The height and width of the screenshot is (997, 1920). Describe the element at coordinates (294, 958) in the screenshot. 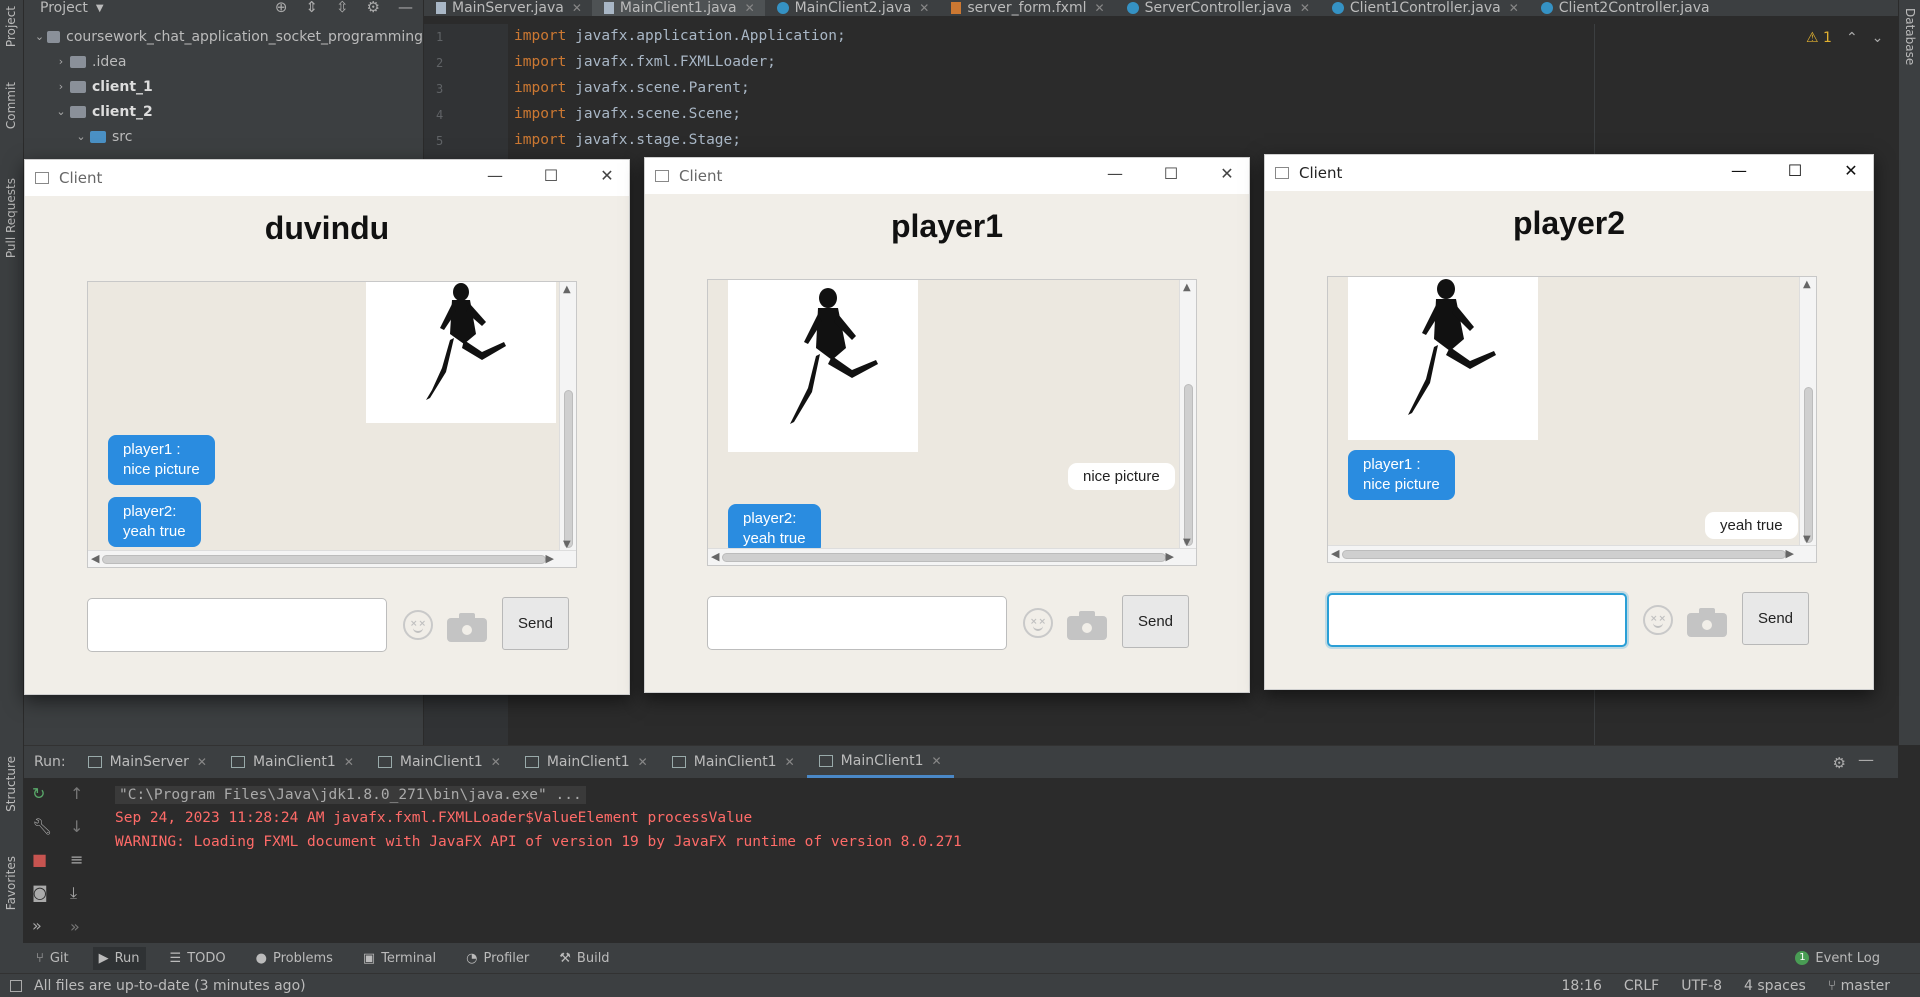

I see `bottom-tab-problems: ● Problems` at that location.